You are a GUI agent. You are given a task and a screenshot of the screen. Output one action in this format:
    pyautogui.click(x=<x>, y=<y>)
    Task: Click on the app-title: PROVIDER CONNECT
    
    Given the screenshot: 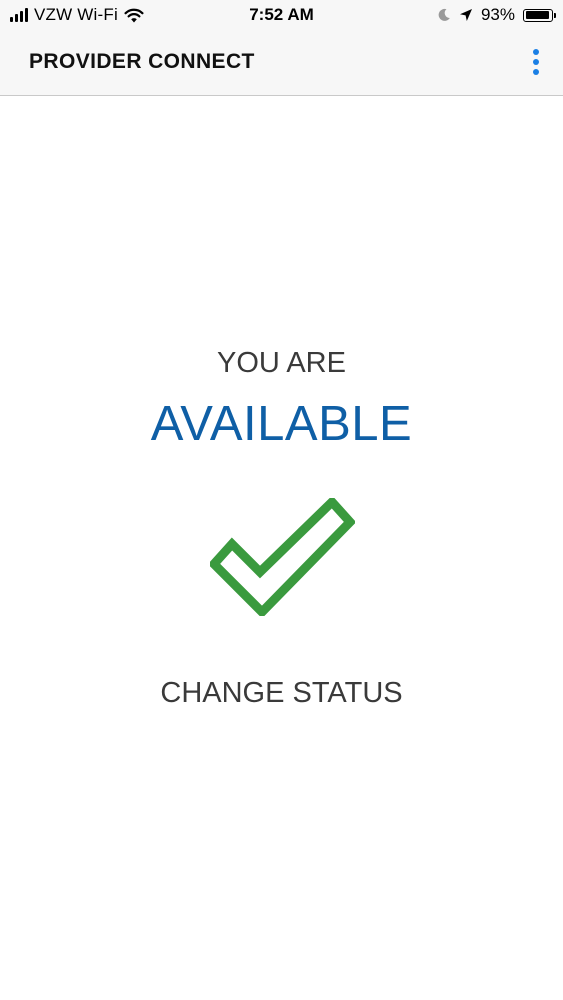 What is the action you would take?
    pyautogui.click(x=142, y=61)
    